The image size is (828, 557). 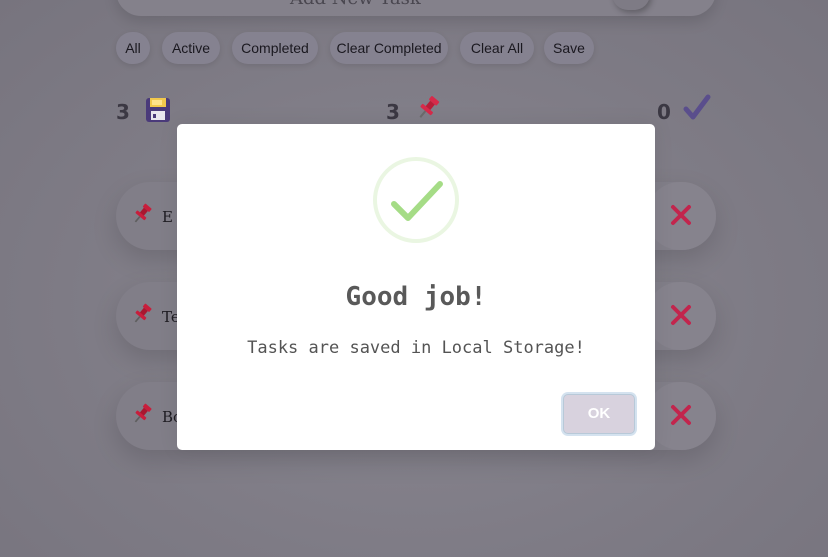 What do you see at coordinates (123, 112) in the screenshot?
I see `stat-total-count: 3` at bounding box center [123, 112].